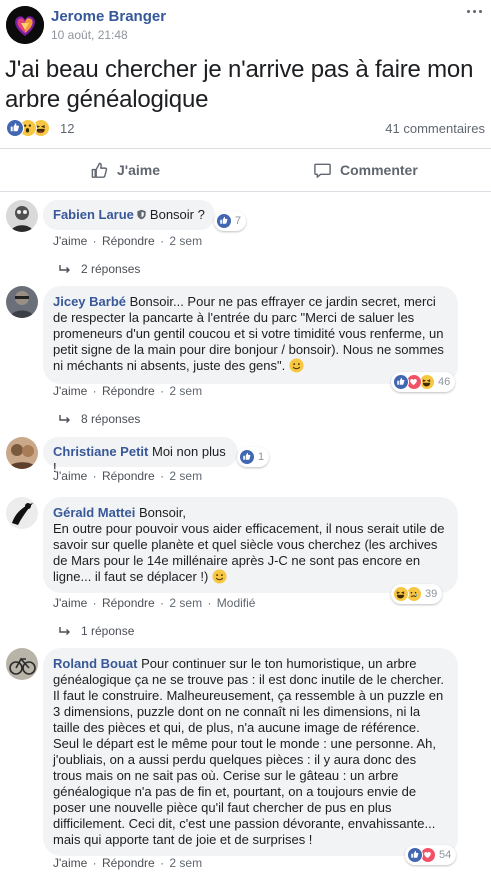  I want to click on like-button: J'aime, so click(125, 170).